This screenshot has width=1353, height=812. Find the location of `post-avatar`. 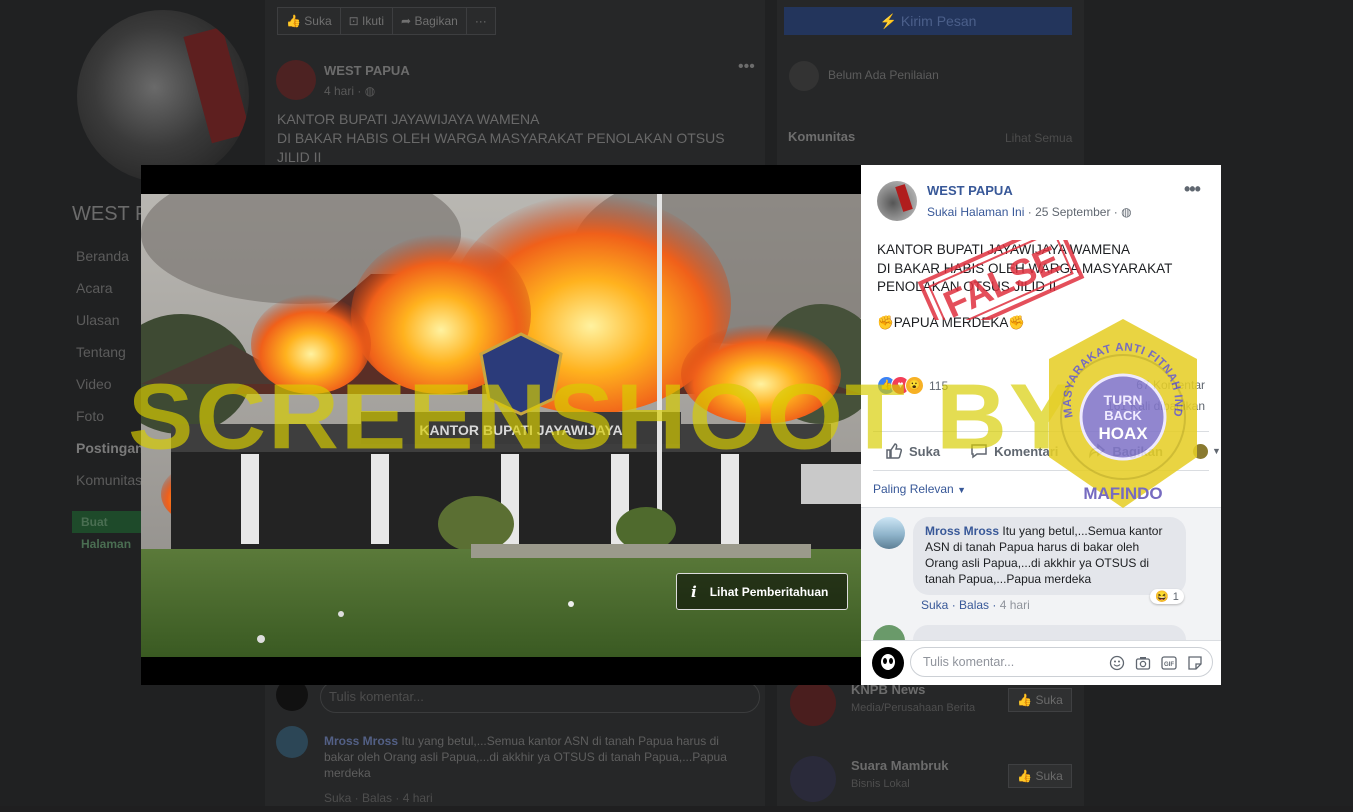

post-avatar is located at coordinates (296, 80).